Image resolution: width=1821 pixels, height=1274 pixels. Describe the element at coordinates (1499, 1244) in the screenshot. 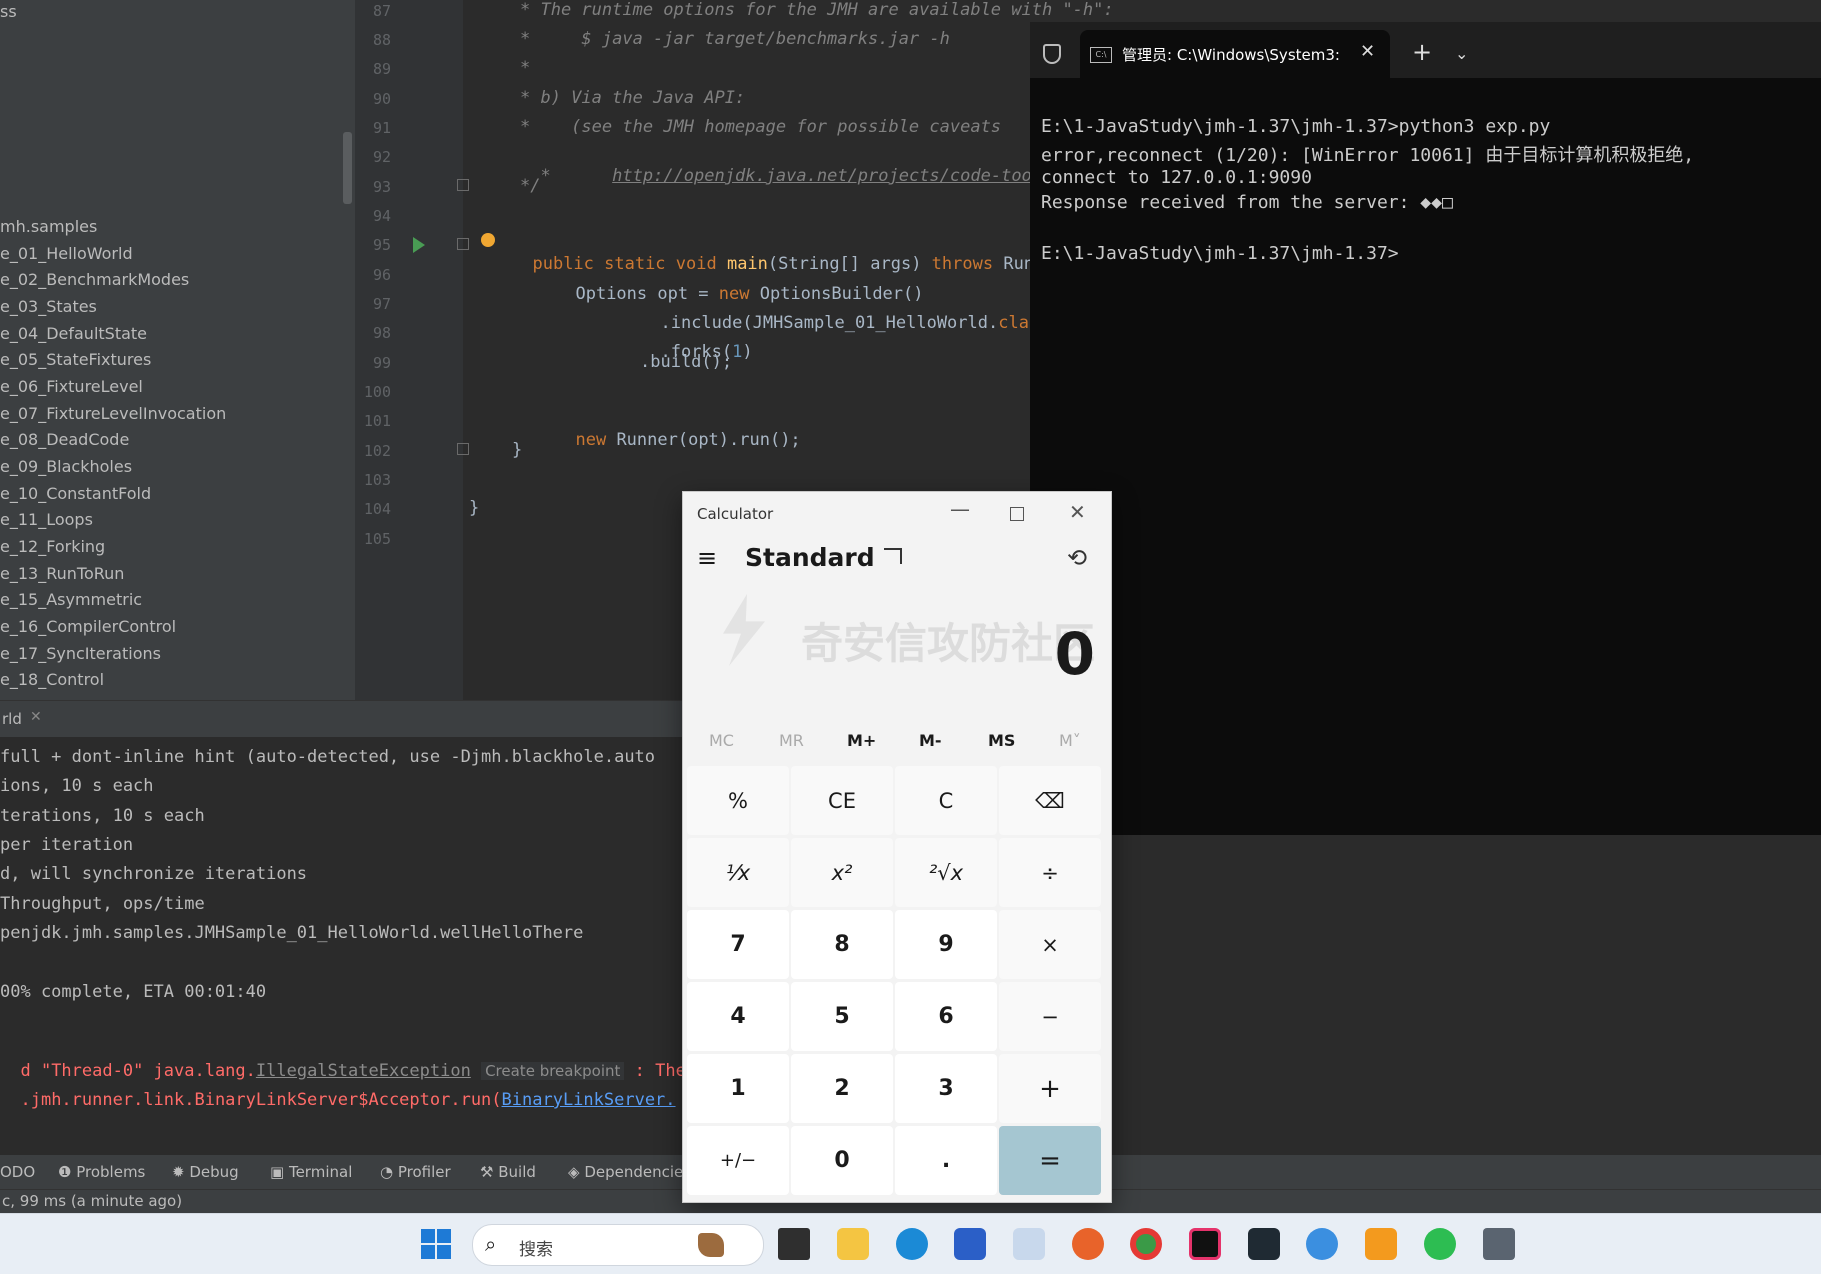

I see `calculator-app-icon` at that location.